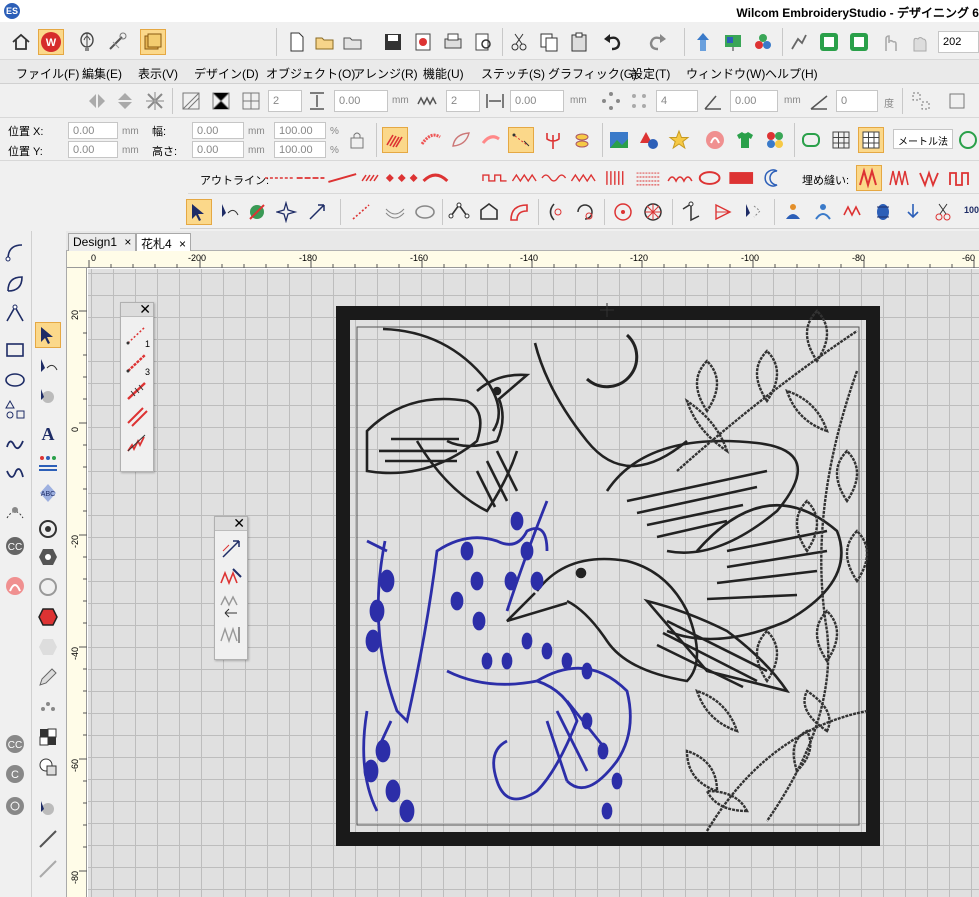 The image size is (979, 897). Describe the element at coordinates (461, 140) in the screenshot. I see `leaf-outline-icon` at that location.